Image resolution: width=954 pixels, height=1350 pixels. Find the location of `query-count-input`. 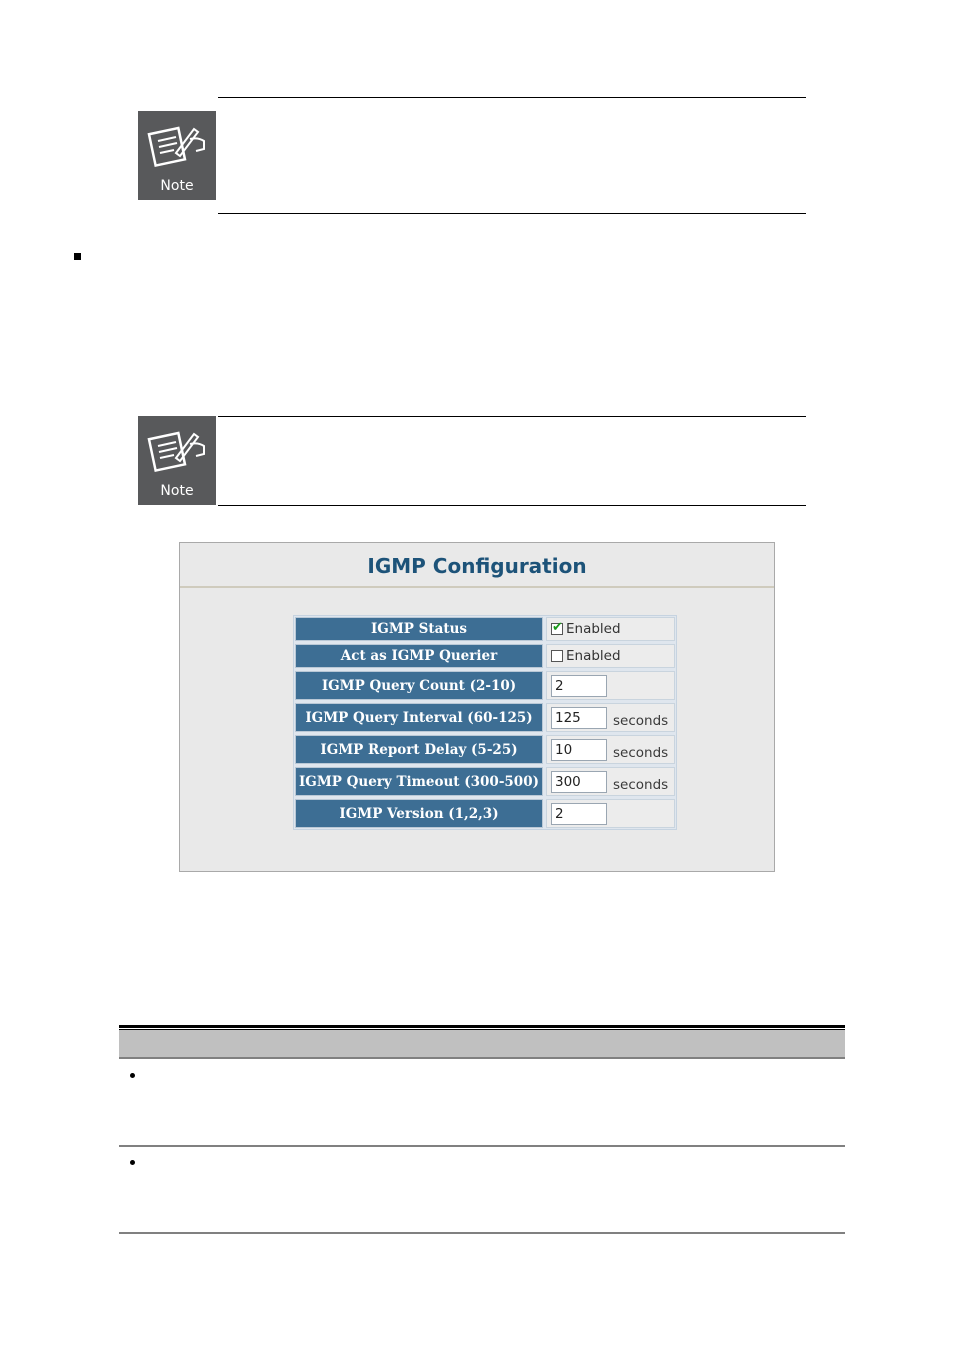

query-count-input is located at coordinates (579, 685).